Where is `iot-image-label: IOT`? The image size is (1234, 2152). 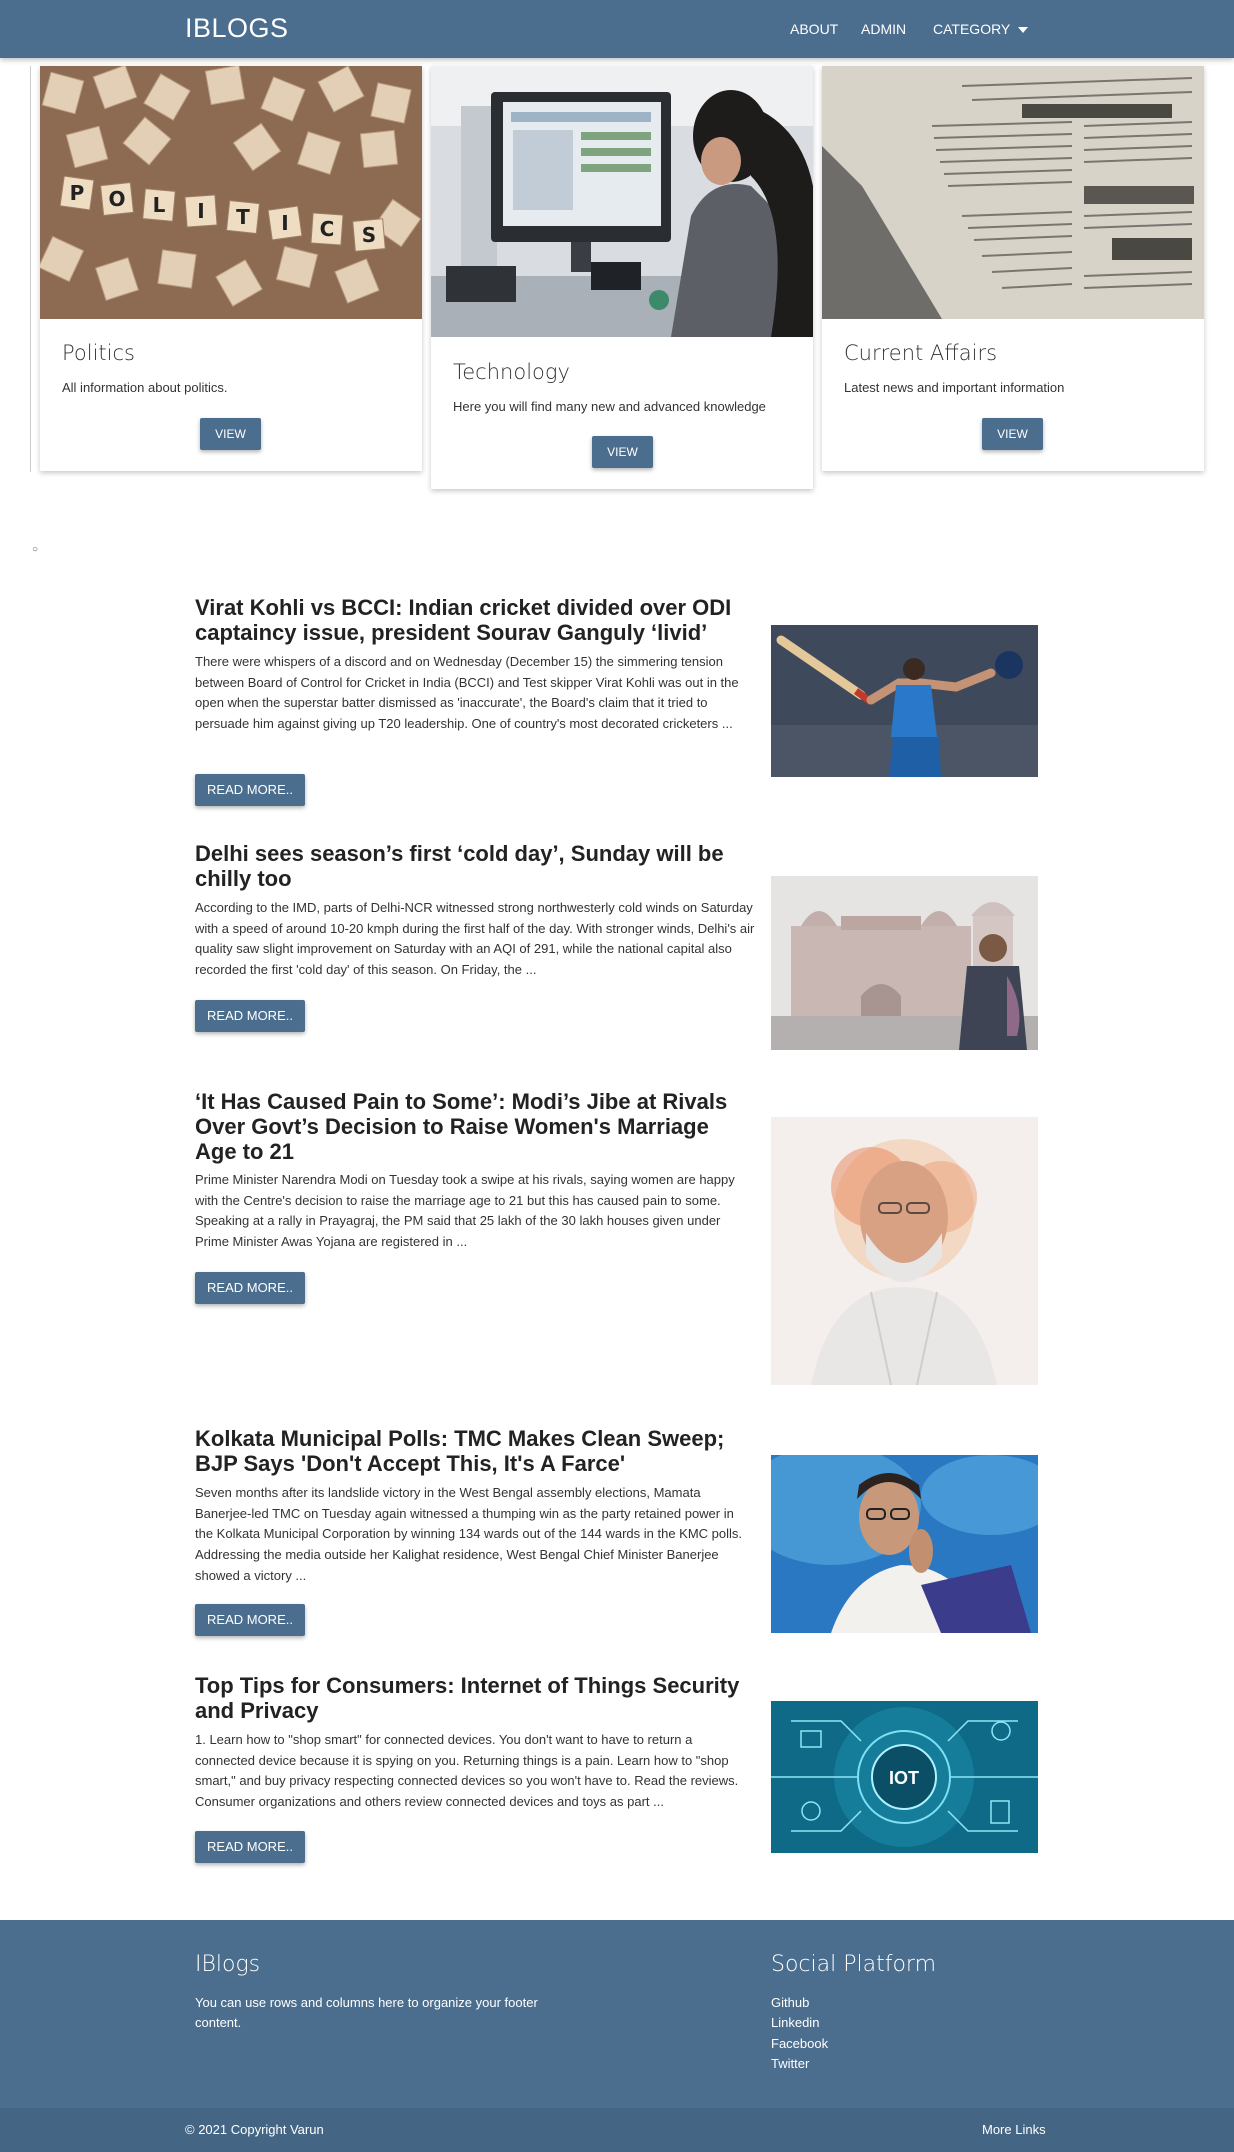 iot-image-label: IOT is located at coordinates (904, 1778).